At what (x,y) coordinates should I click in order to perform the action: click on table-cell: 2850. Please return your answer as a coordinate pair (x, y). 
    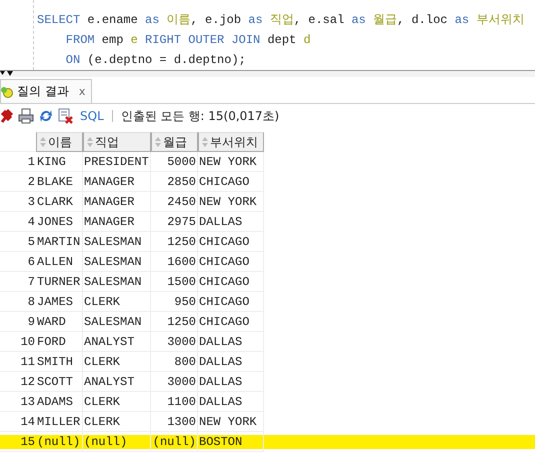
    Looking at the image, I should click on (174, 182).